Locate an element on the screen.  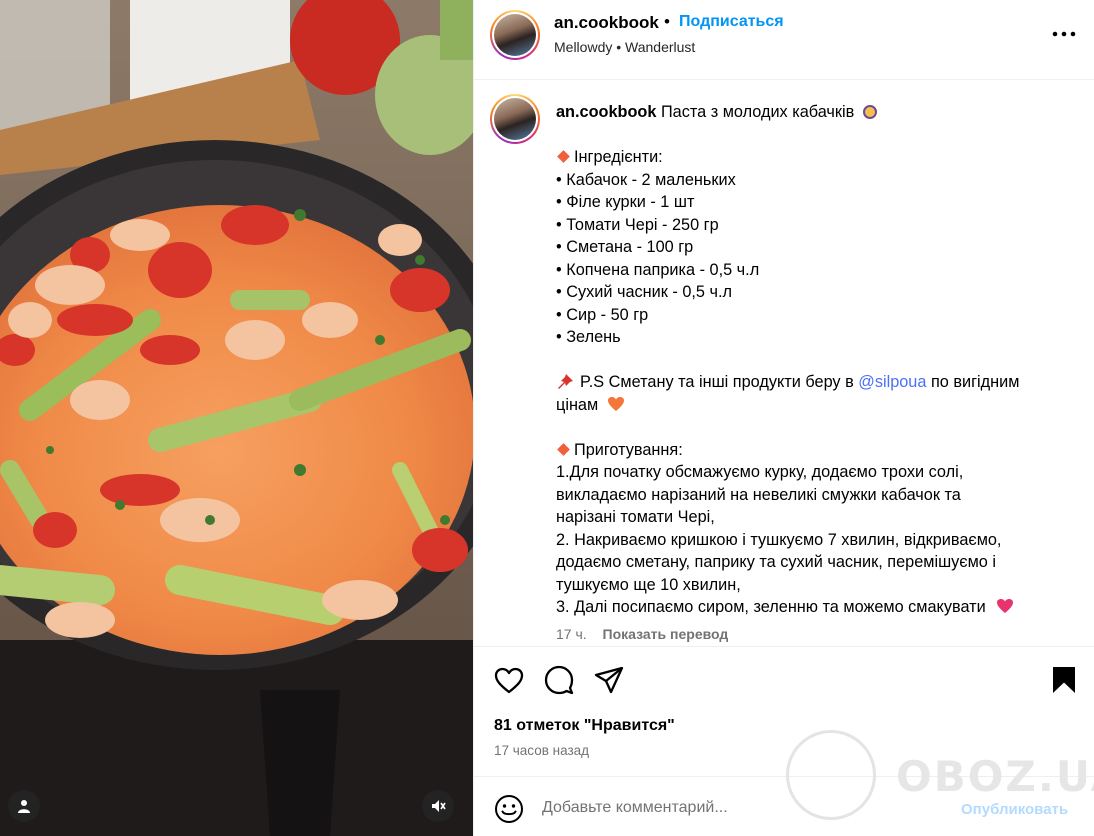
ingredient-item: • Сухий часник - 0,5 ч.л is located at coordinates (644, 292).